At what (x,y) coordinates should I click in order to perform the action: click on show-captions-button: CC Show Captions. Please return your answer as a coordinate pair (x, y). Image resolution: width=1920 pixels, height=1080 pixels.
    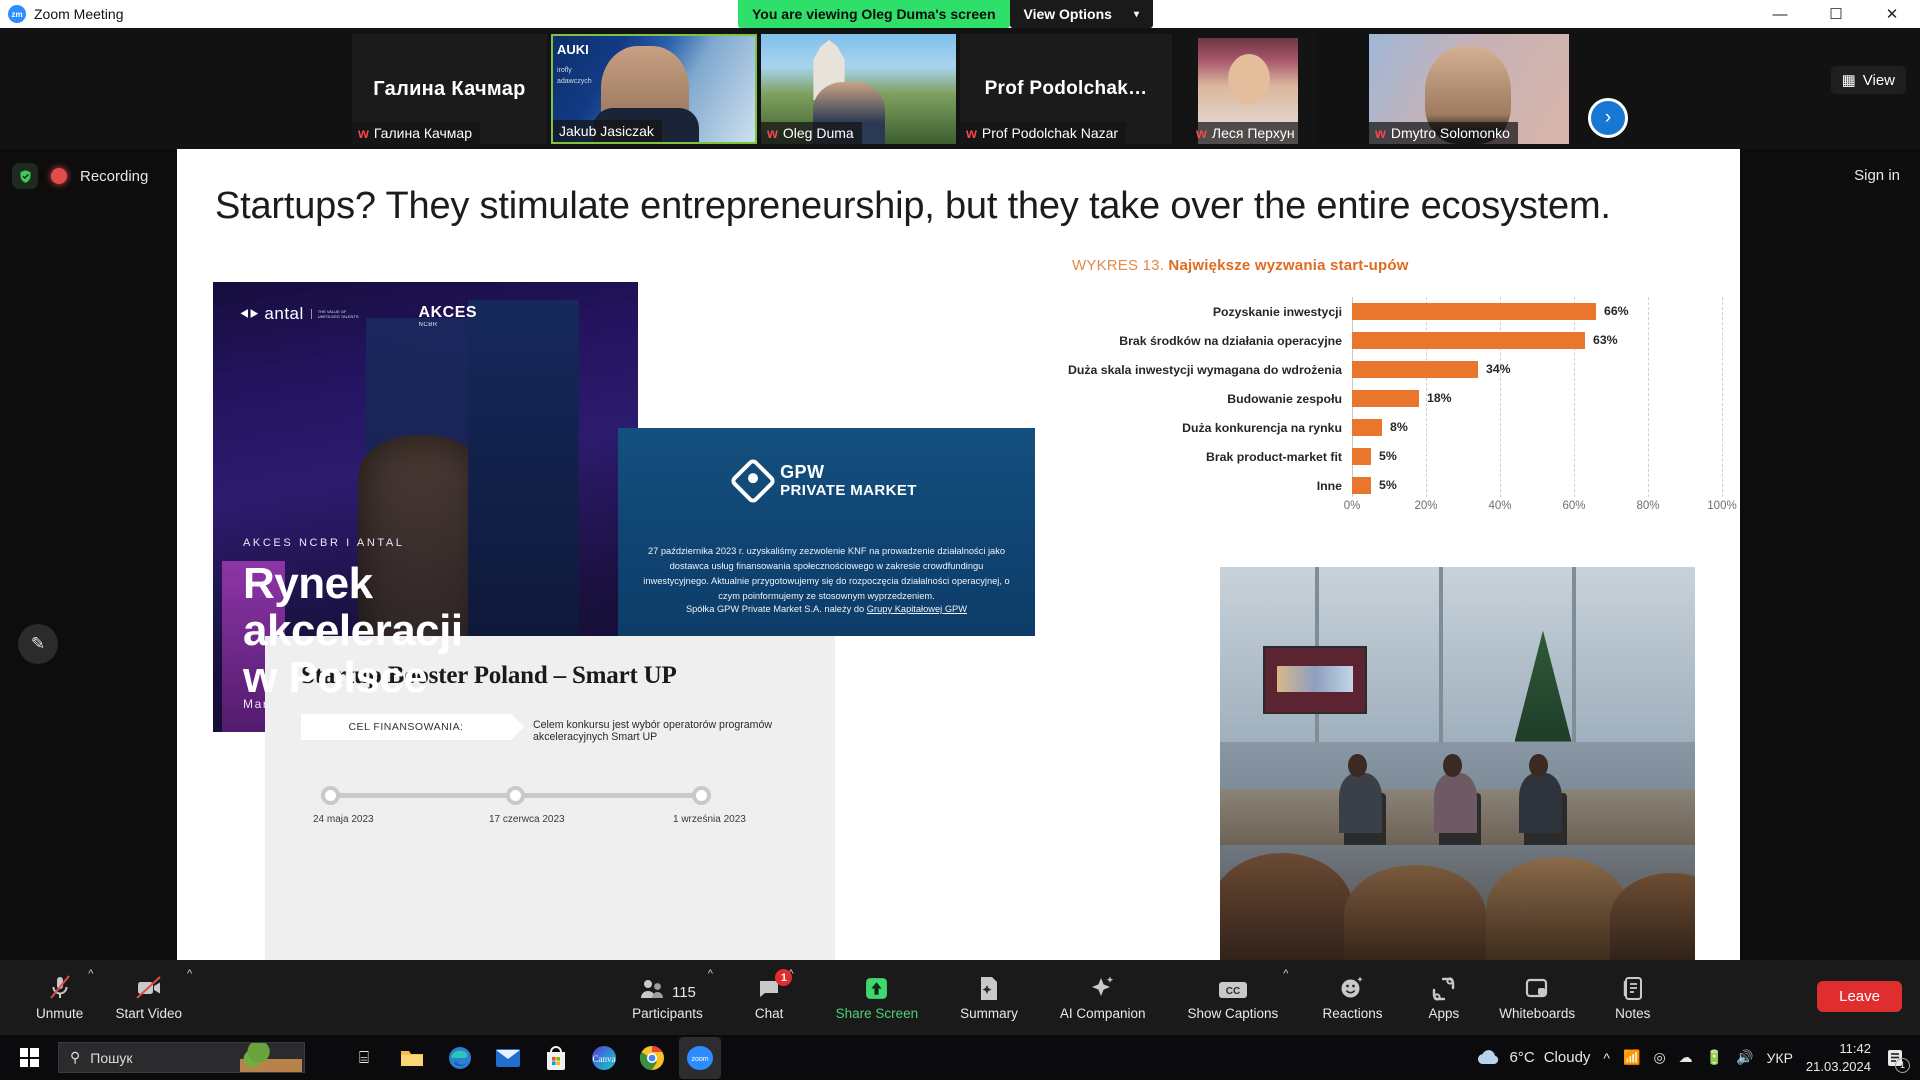
    Looking at the image, I should click on (1232, 997).